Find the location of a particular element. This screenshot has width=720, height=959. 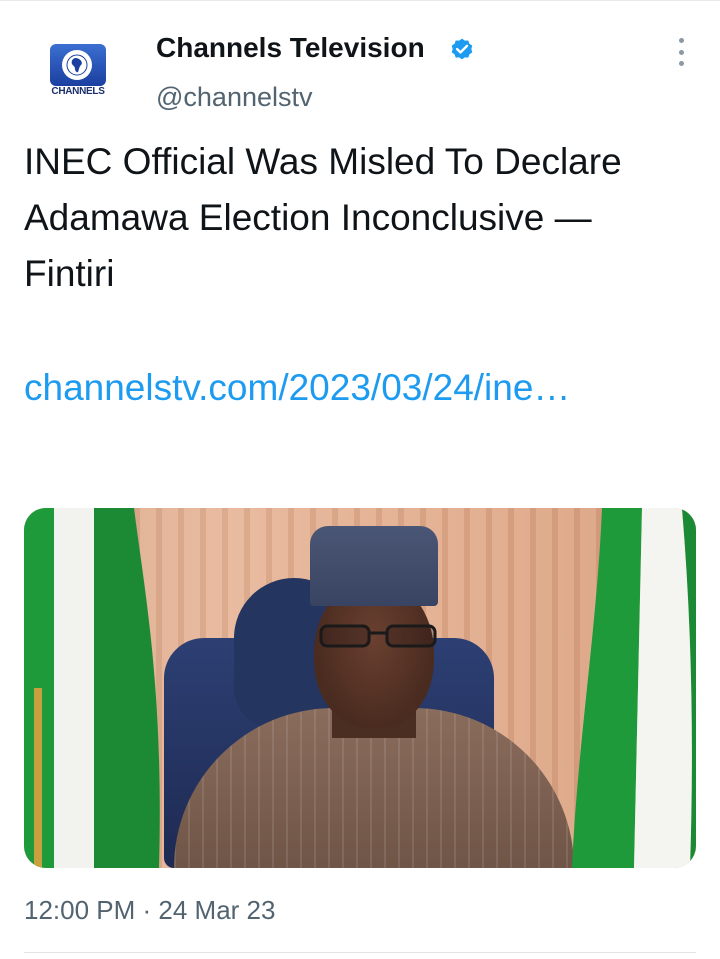

nigeria-flag-right is located at coordinates (634, 688).